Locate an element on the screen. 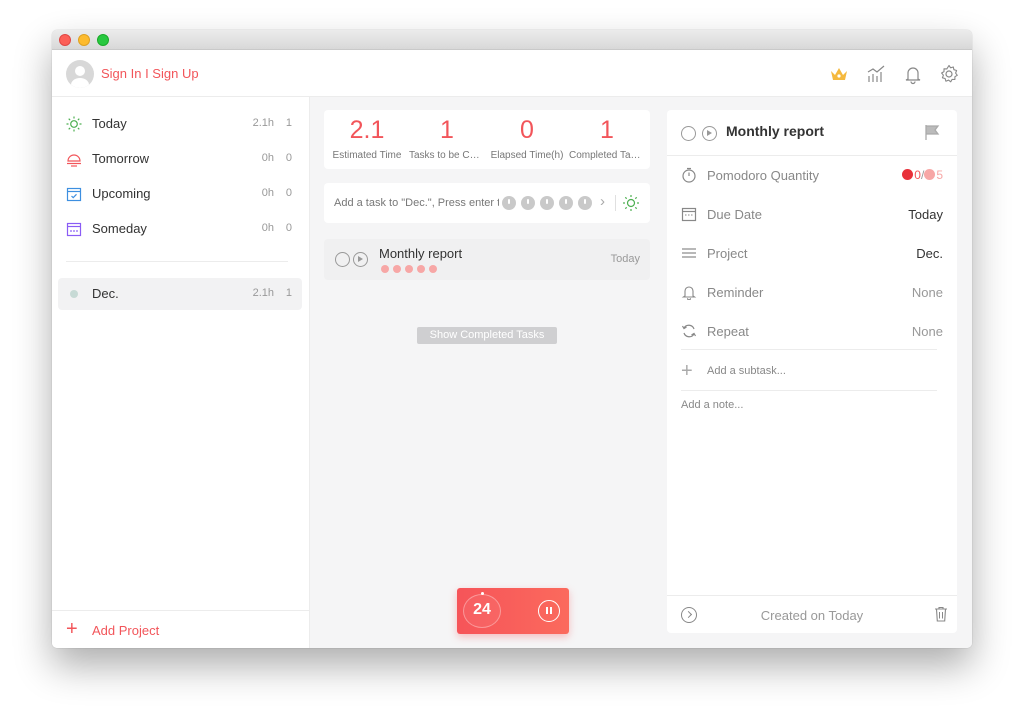  sidebar-item-upcoming: Upcoming 0h 0 is located at coordinates (180, 194).